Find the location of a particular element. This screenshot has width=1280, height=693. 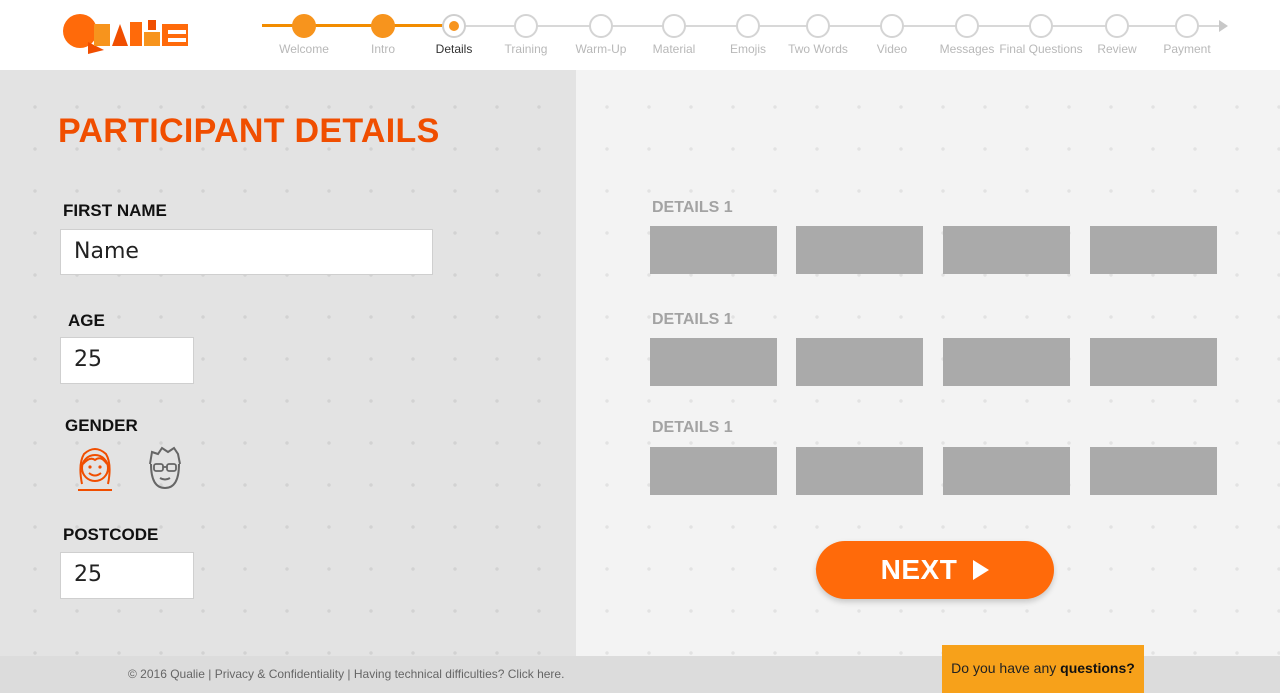

questions-prefix: Do you have any is located at coordinates (1006, 668).